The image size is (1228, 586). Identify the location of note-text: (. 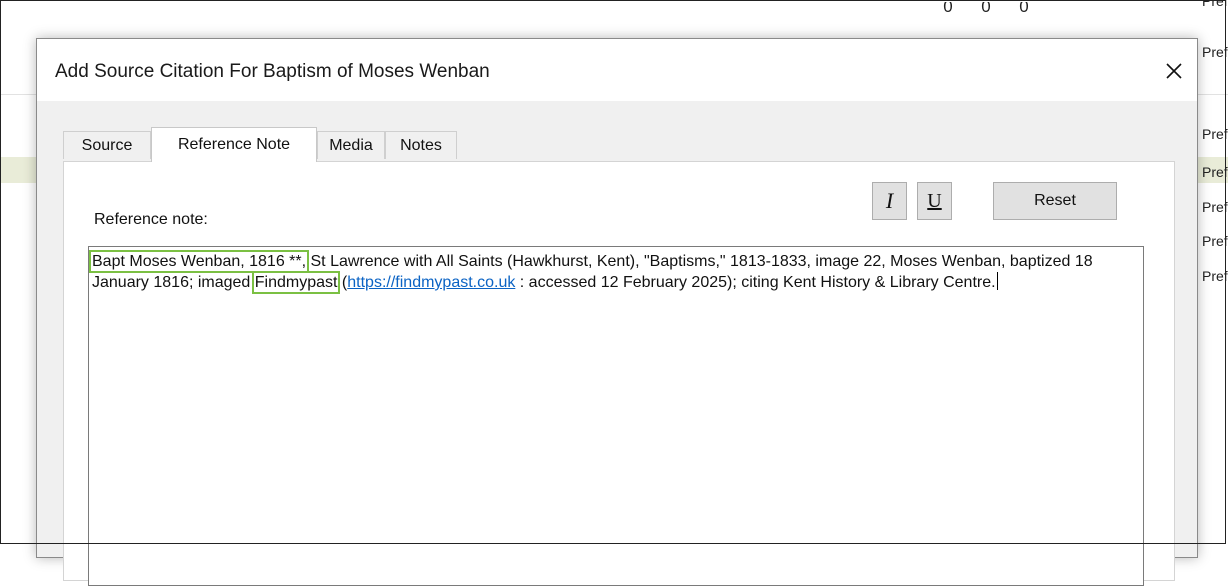
(342, 282).